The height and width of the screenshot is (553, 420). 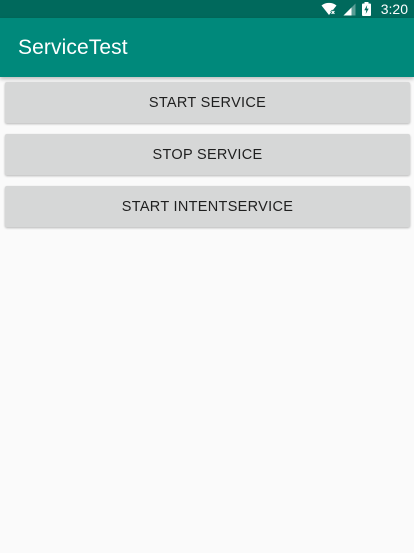 I want to click on battery-charging-icon, so click(x=366, y=9).